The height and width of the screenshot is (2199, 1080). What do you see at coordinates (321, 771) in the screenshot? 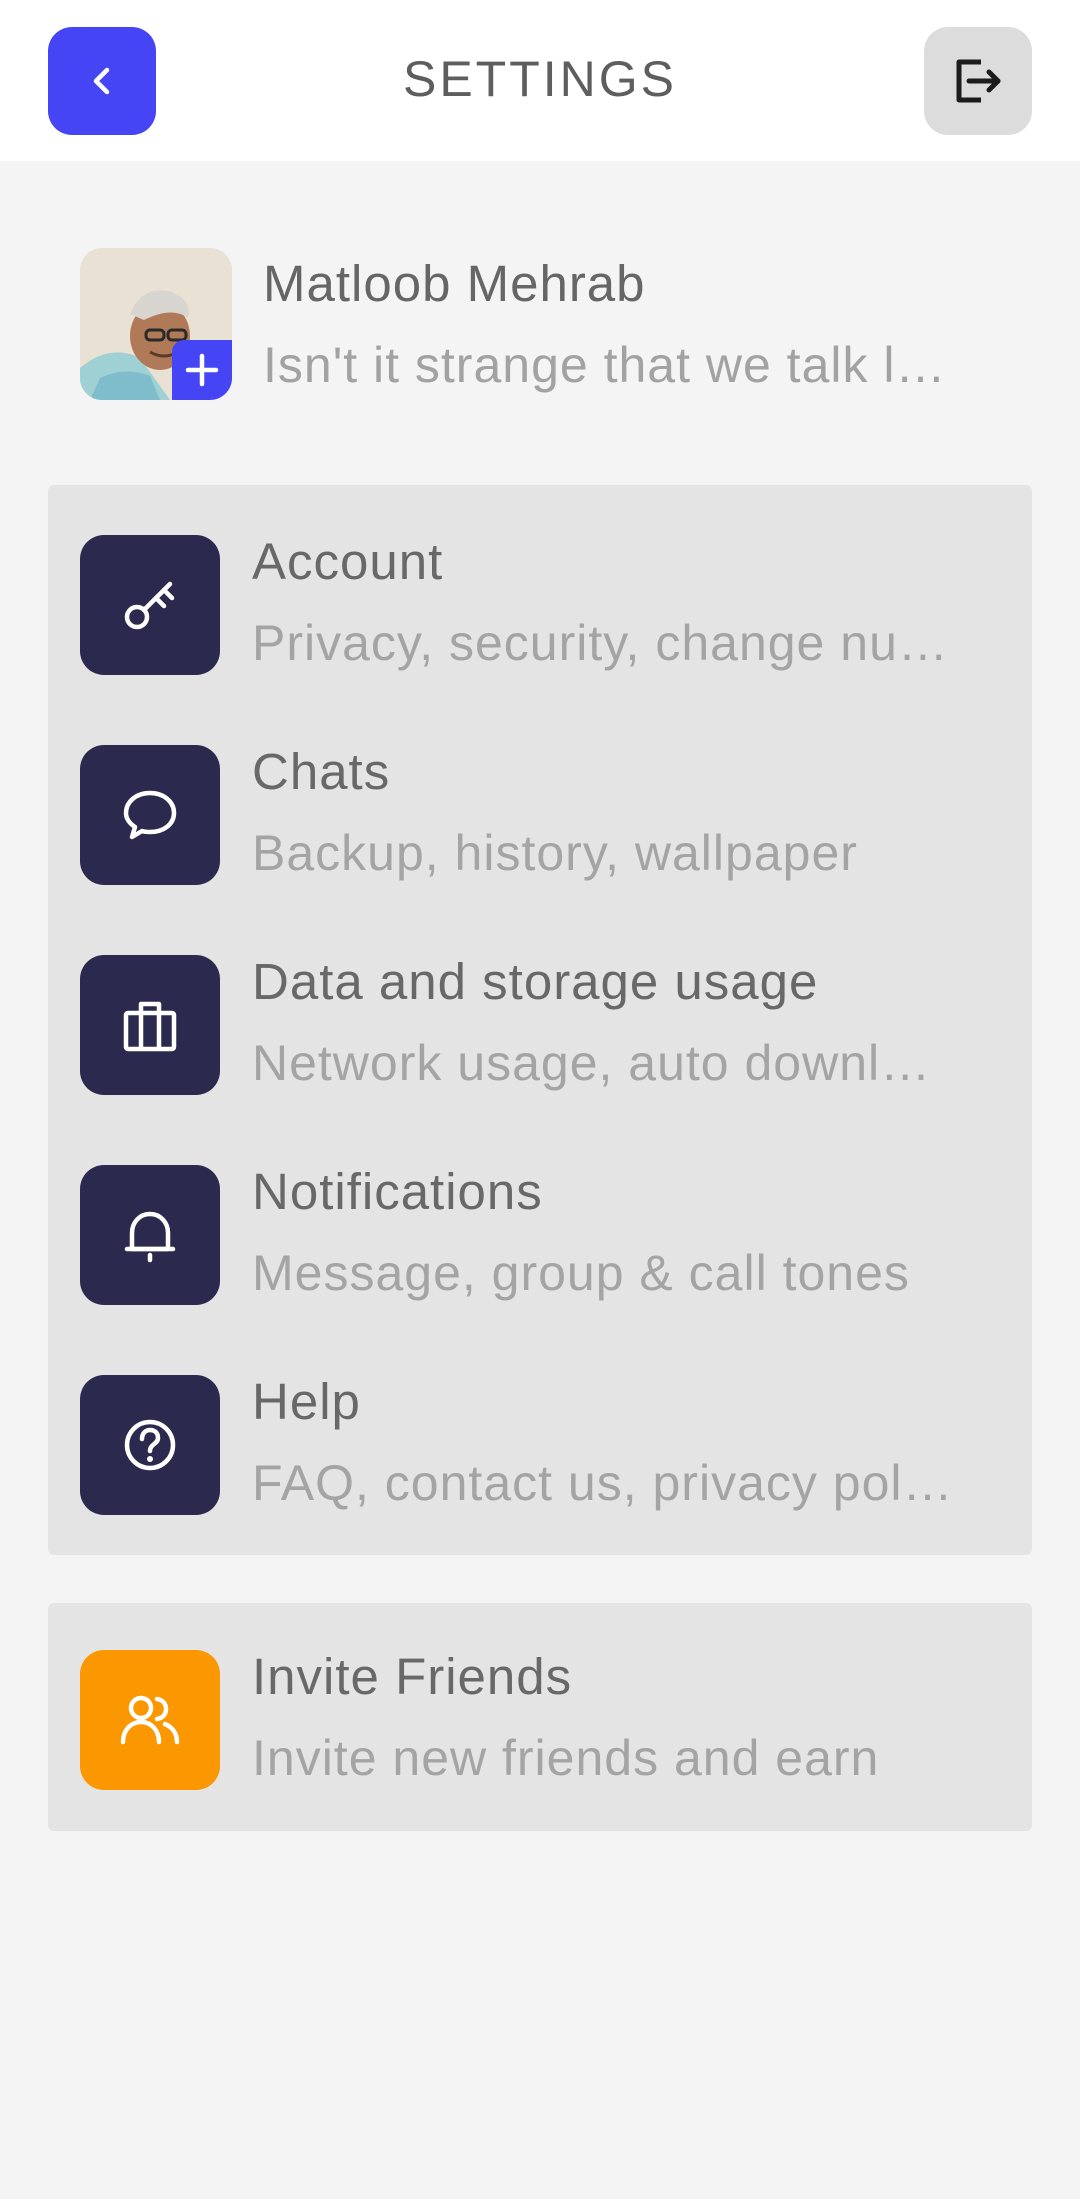
I see `settings-item-title: Chats` at bounding box center [321, 771].